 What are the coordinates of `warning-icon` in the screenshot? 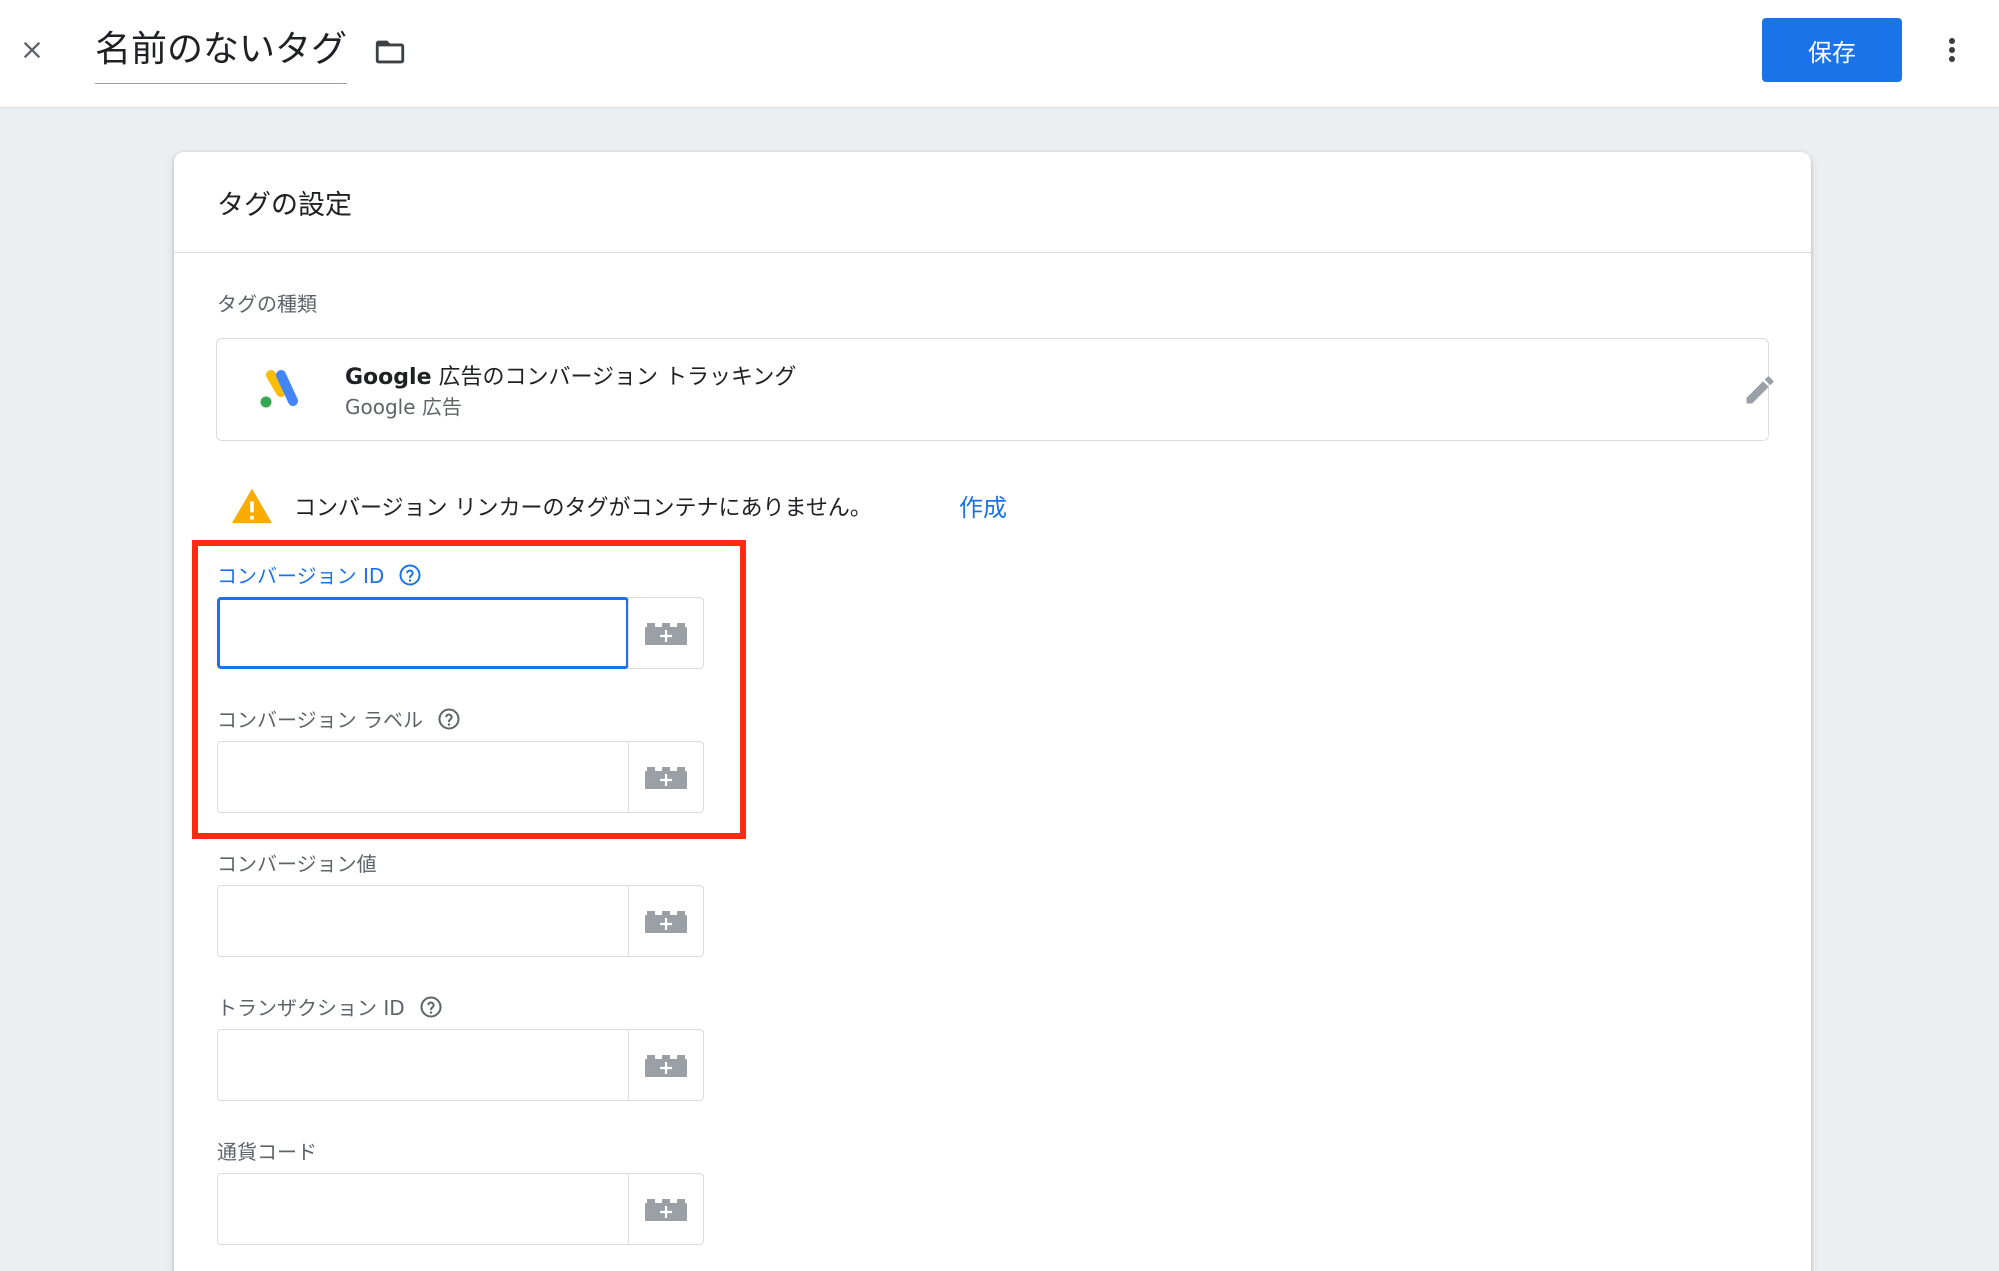 It's located at (252, 506).